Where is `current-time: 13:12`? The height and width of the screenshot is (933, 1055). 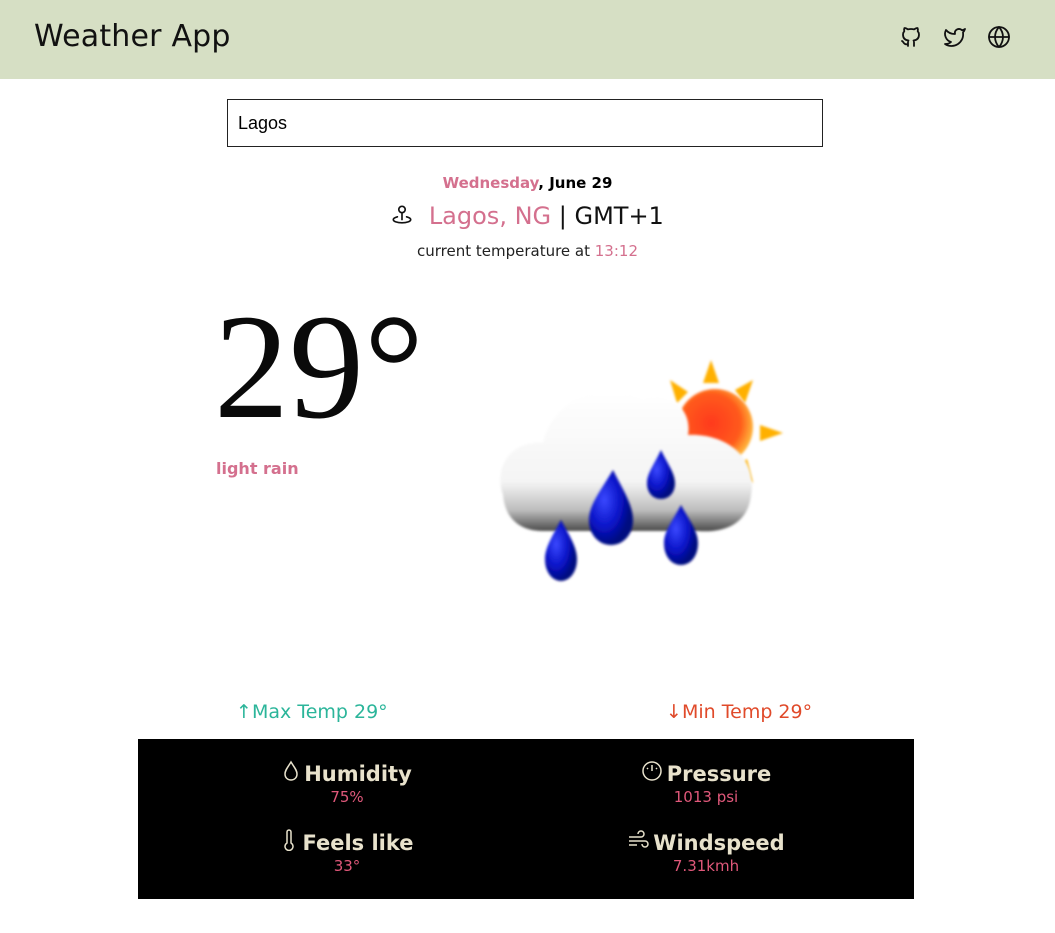 current-time: 13:12 is located at coordinates (616, 251).